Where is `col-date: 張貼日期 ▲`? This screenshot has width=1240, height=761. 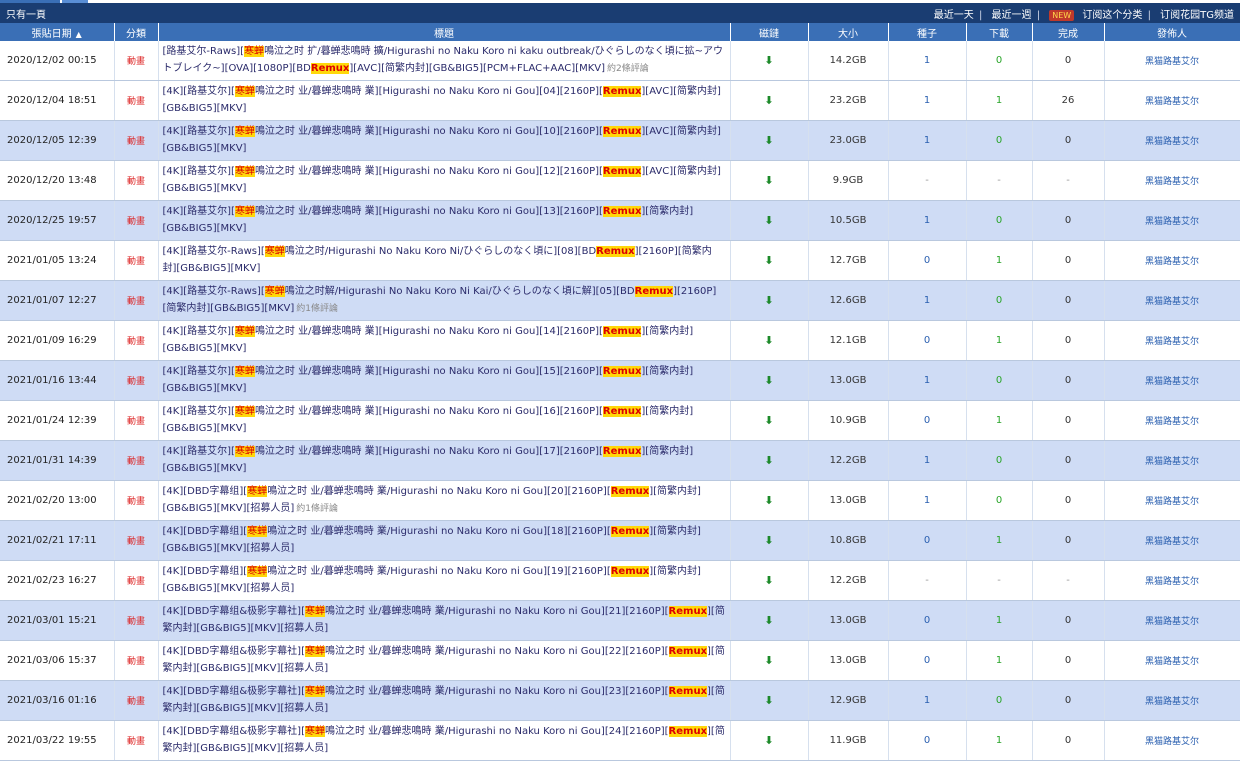 col-date: 張貼日期 ▲ is located at coordinates (57, 32).